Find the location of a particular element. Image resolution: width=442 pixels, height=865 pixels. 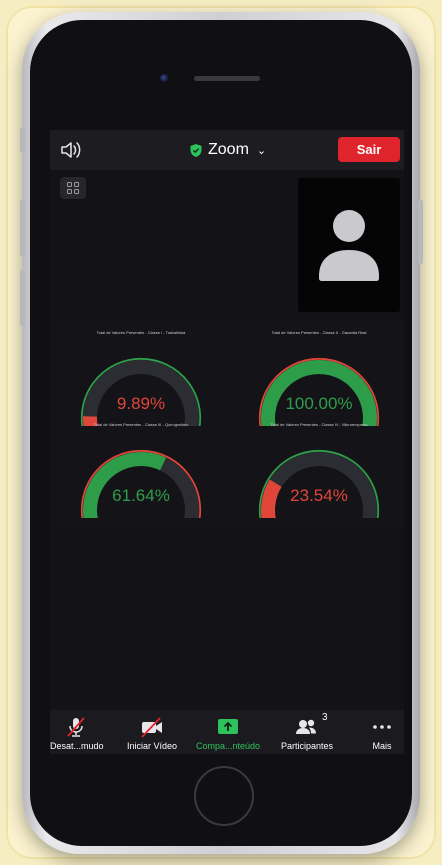

participants-button: 3 Participantes is located at coordinates (307, 732).